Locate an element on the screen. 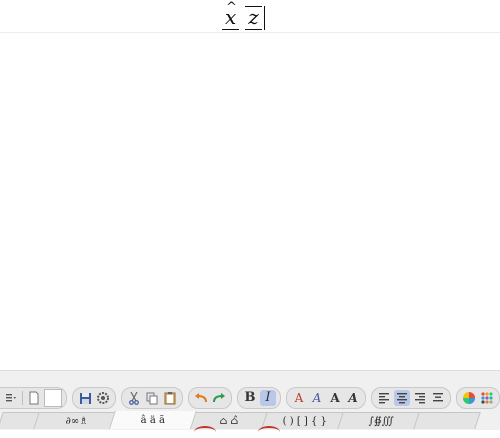 The image size is (500, 438). italic-button: I is located at coordinates (268, 398).